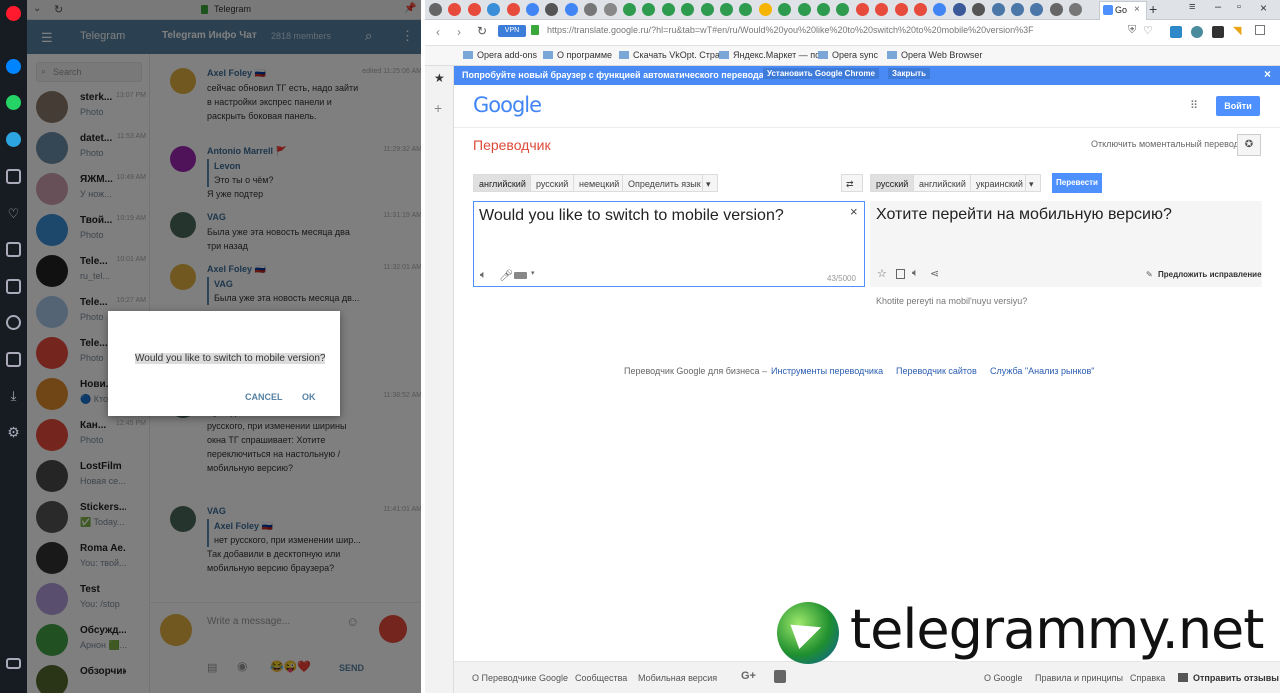 The width and height of the screenshot is (1280, 693). Describe the element at coordinates (13, 663) in the screenshot. I see `sidebar-toggle-icon` at that location.